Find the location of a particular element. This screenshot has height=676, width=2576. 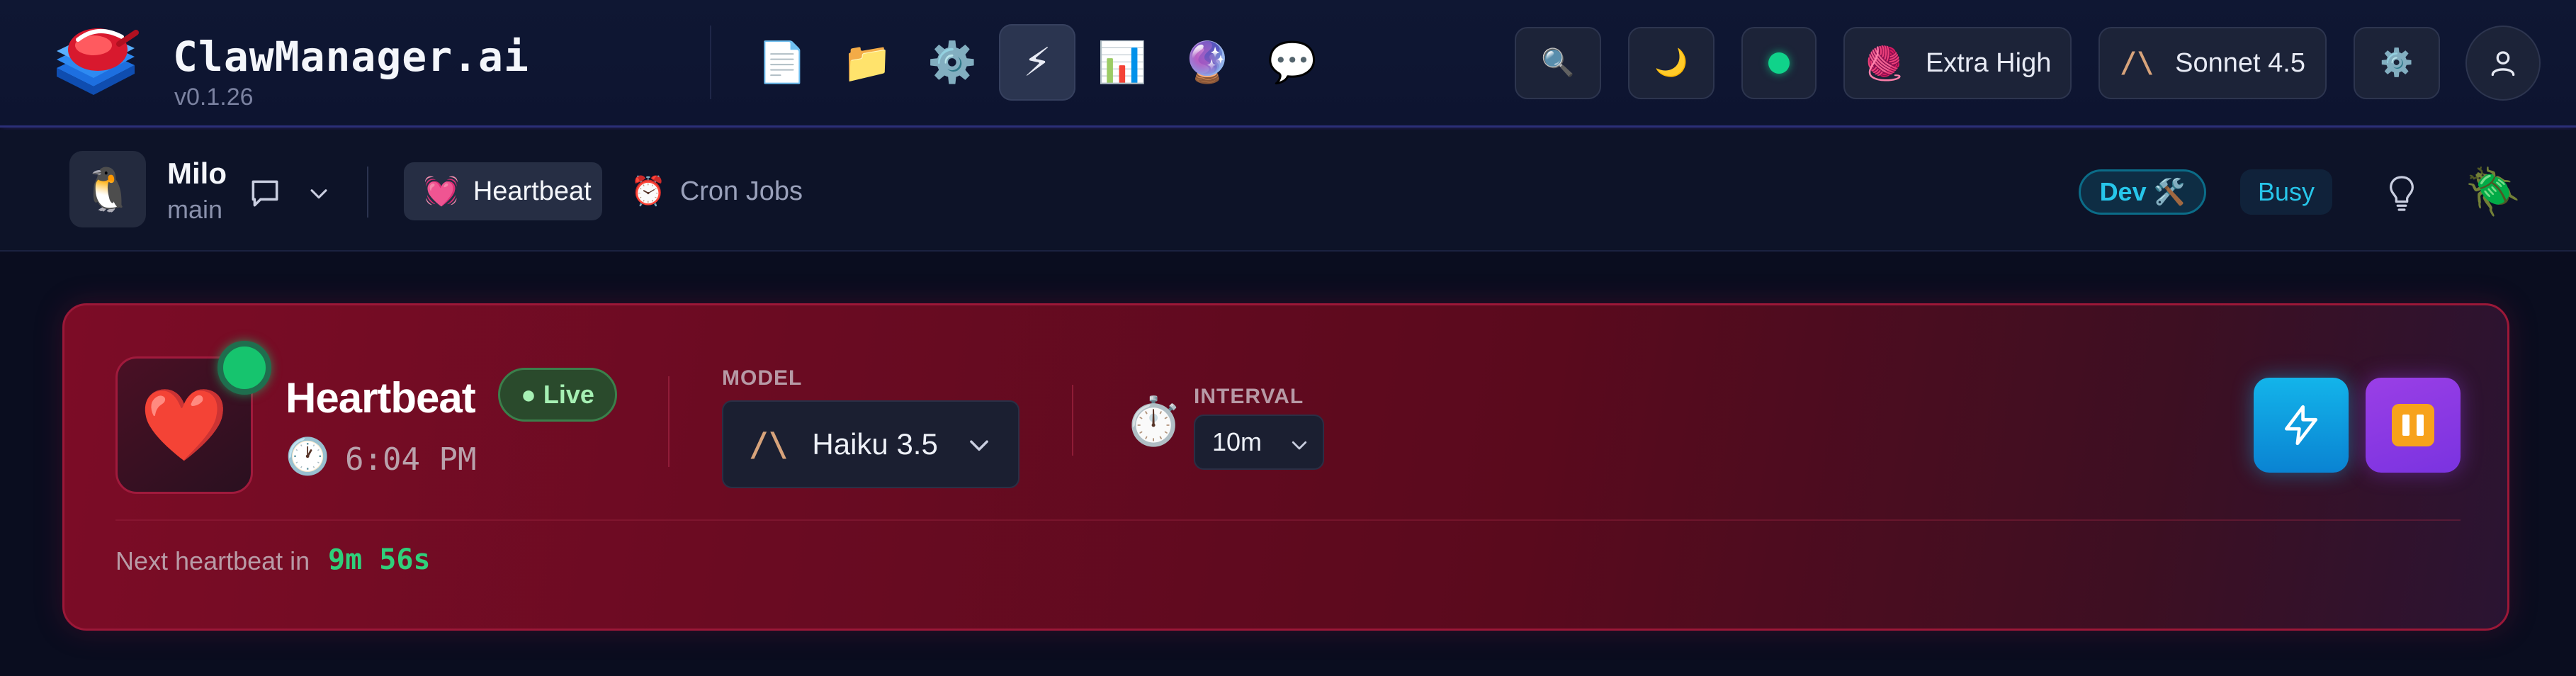

nav-chat-icon: 💬 is located at coordinates (1292, 62).